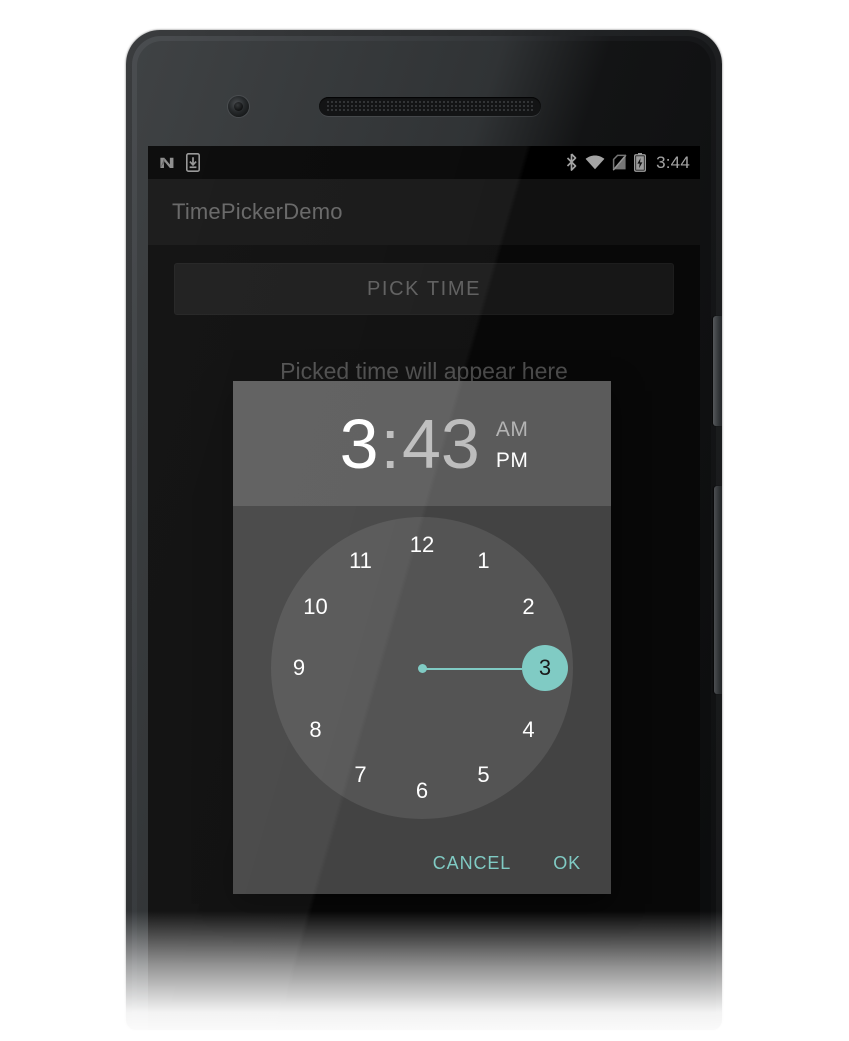 The width and height of the screenshot is (849, 1041). What do you see at coordinates (299, 668) in the screenshot?
I see `clock-number: 9` at bounding box center [299, 668].